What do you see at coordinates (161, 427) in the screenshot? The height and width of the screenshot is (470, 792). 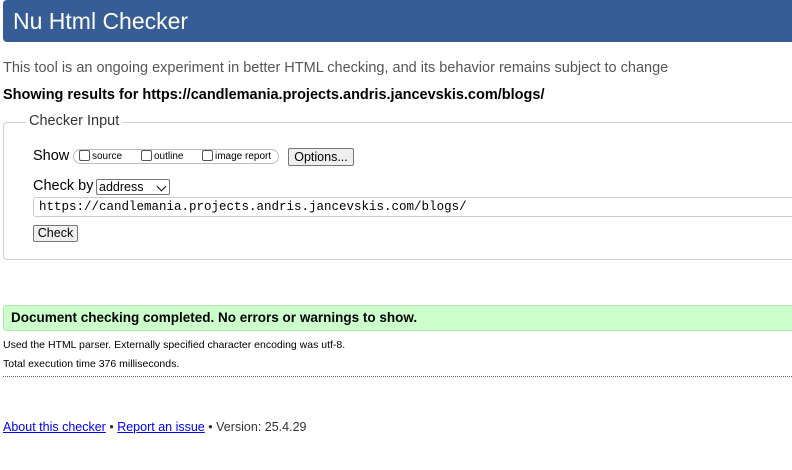 I see `report-issue-link: Report an issue` at bounding box center [161, 427].